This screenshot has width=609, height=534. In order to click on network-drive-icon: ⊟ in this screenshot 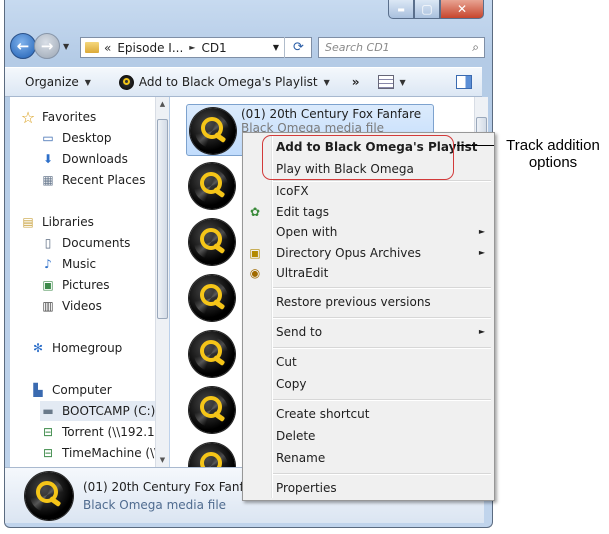, I will do `click(48, 453)`.